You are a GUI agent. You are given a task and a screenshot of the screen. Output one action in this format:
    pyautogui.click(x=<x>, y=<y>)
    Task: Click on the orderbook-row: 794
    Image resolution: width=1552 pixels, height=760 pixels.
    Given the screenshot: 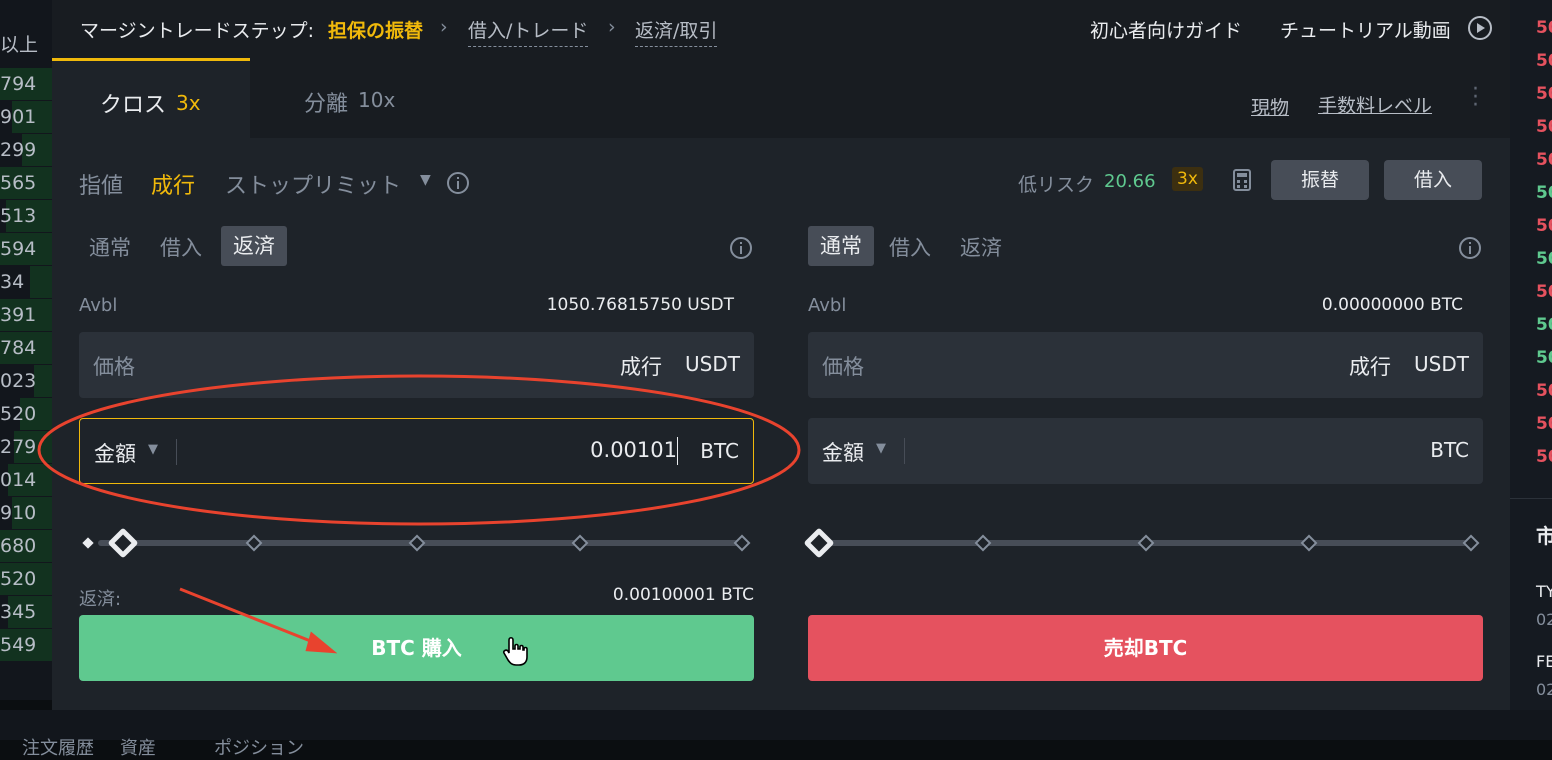 What is the action you would take?
    pyautogui.click(x=26, y=84)
    